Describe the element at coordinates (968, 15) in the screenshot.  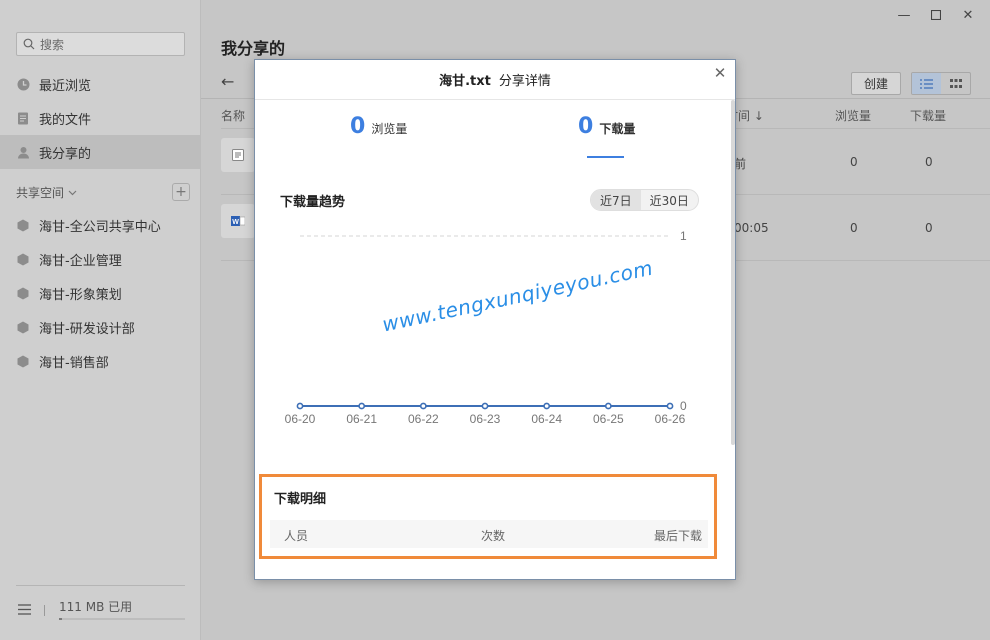
I see `close-window-icon: ✕` at that location.